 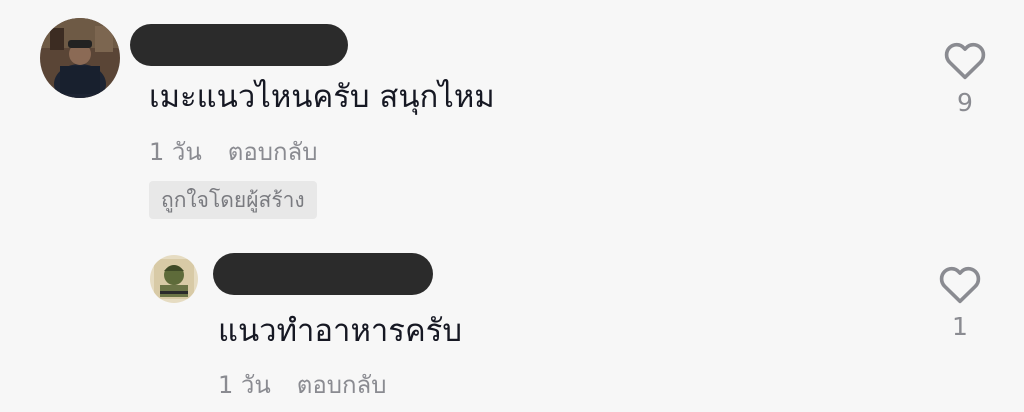 What do you see at coordinates (322, 97) in the screenshot?
I see `comment-text: เมะแนวไหนครับ สนุกไหม` at bounding box center [322, 97].